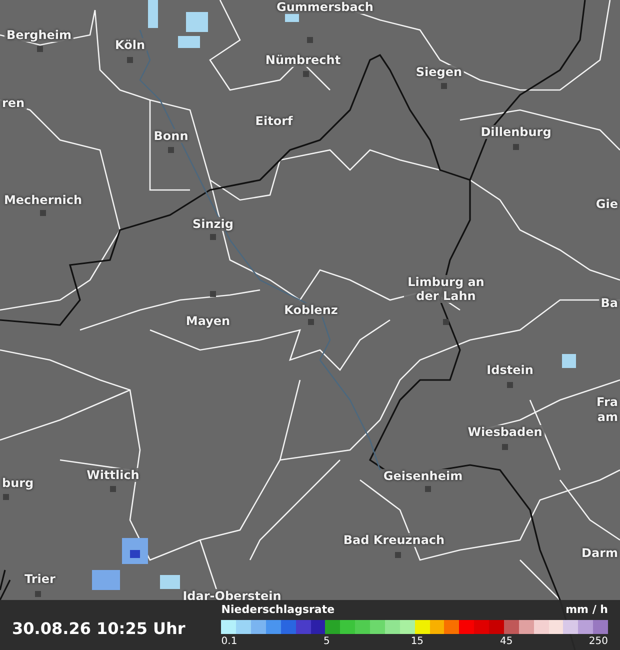 The image size is (620, 650). Describe the element at coordinates (506, 641) in the screenshot. I see `tick-label: 45` at that location.